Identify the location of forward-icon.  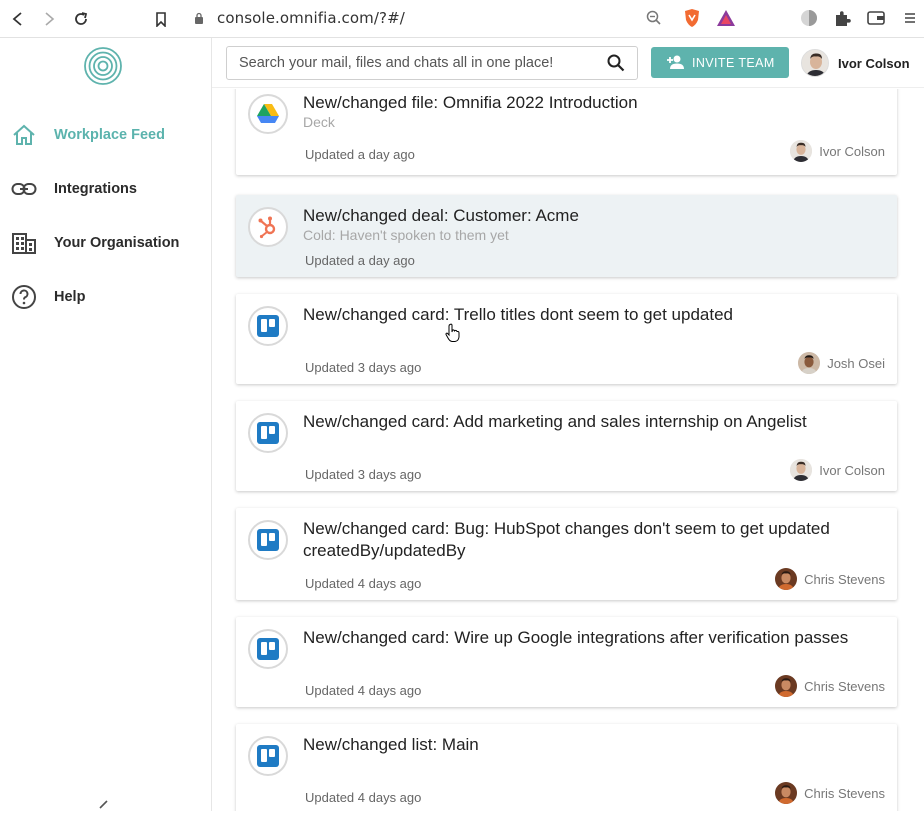
(49, 19).